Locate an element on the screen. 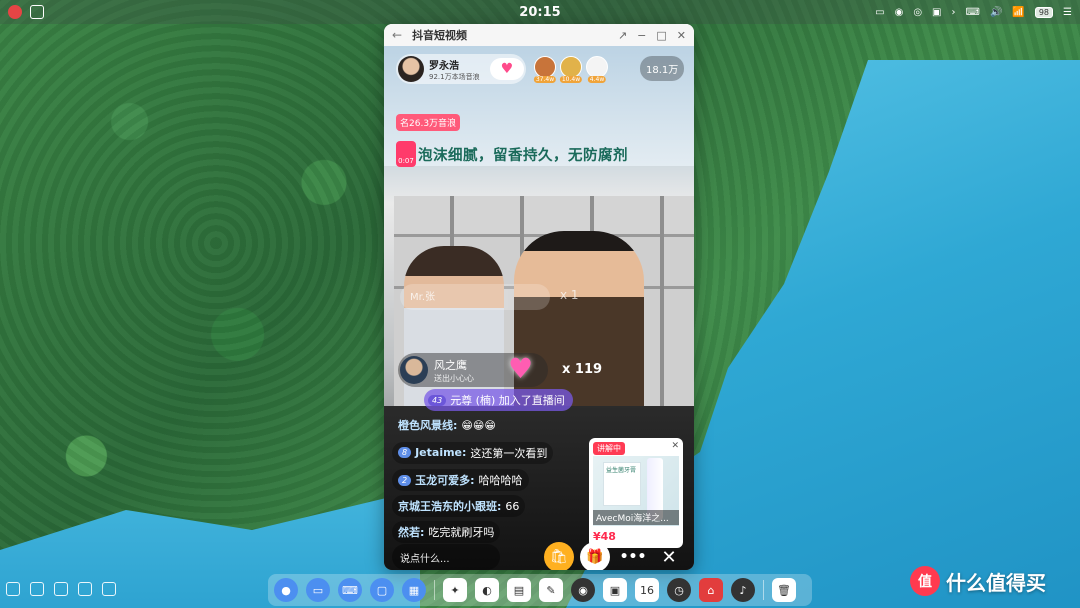 This screenshot has width=1080, height=608. product-card: 益生菌牙膏 讲解中 ✕ AvecMoi海洋之... ¥48 is located at coordinates (636, 493).